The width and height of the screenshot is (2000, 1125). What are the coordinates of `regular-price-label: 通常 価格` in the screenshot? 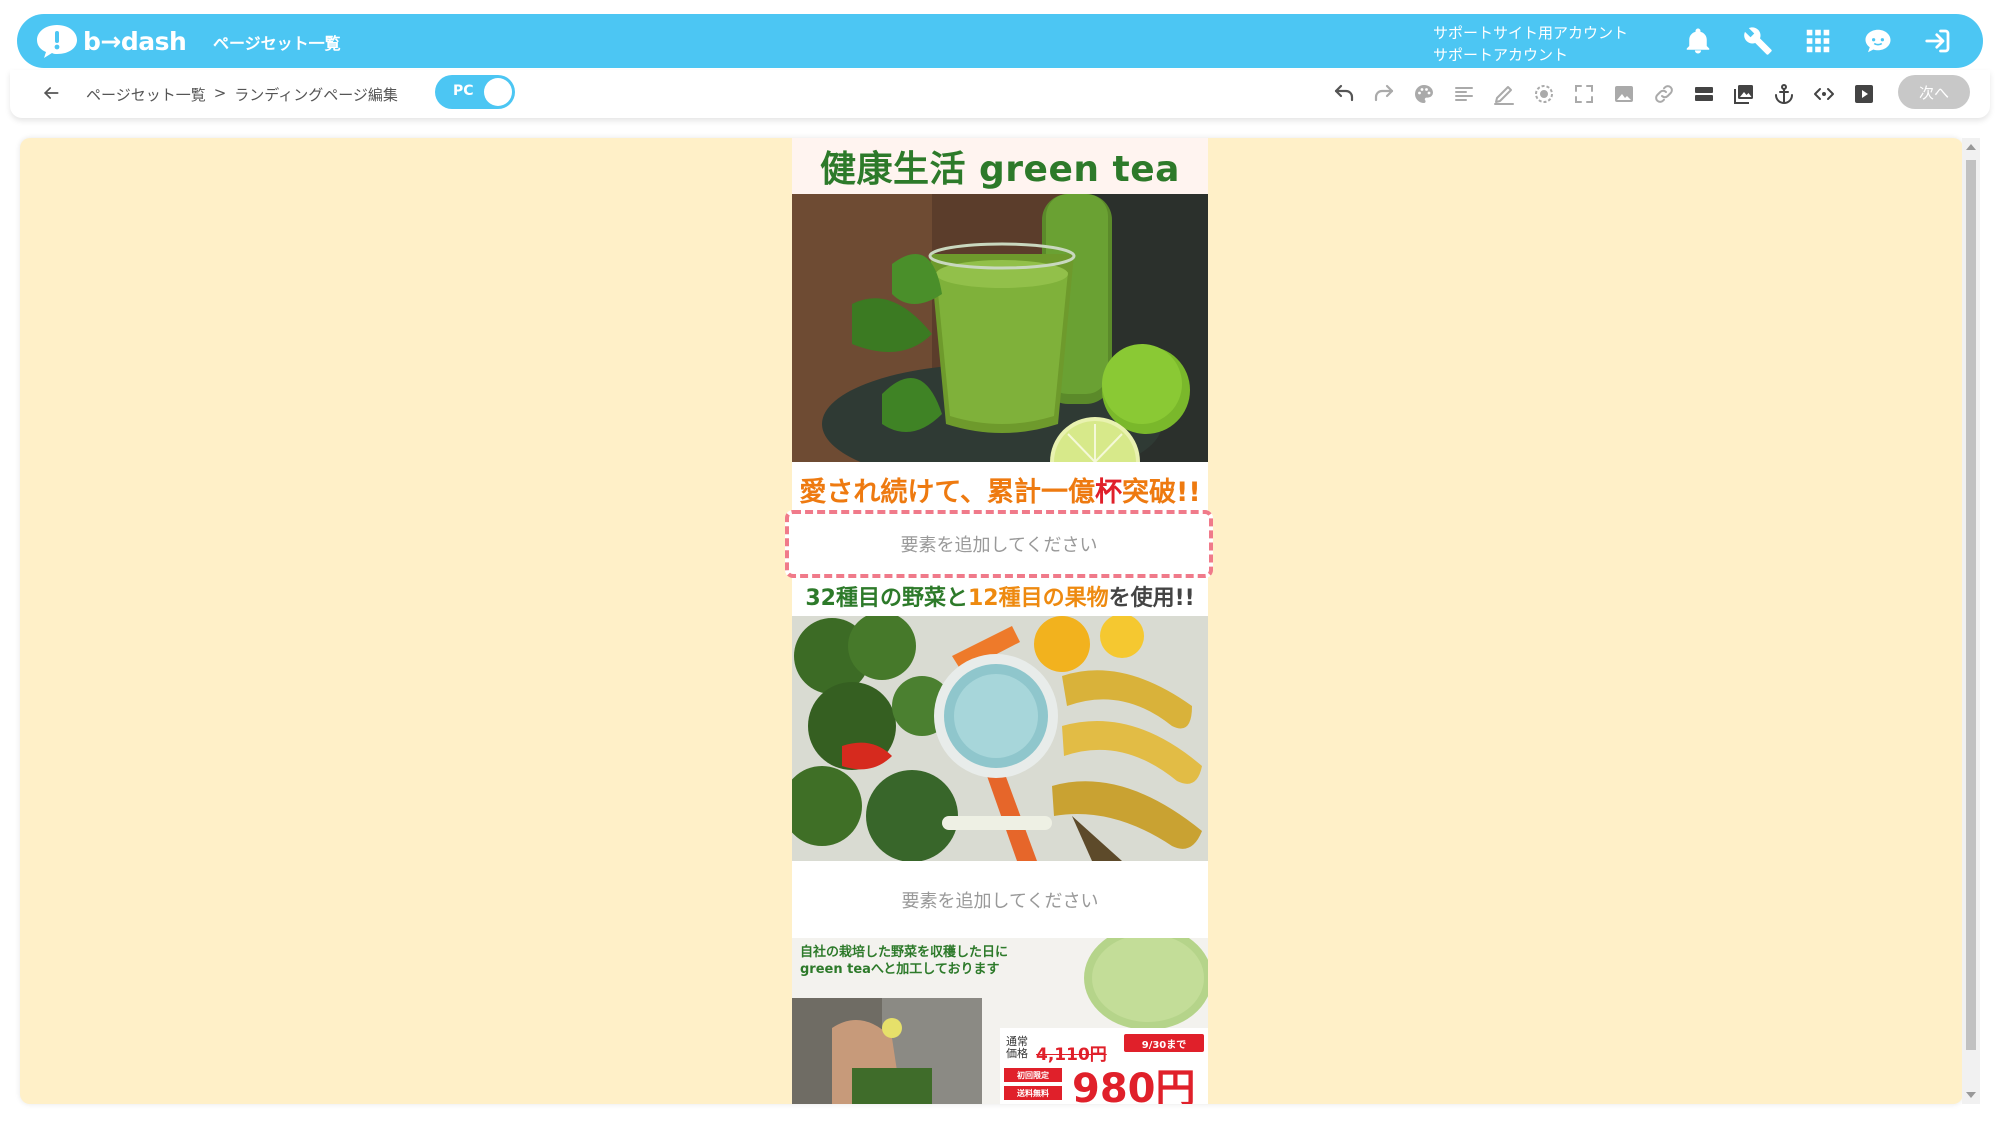 It's located at (1017, 1047).